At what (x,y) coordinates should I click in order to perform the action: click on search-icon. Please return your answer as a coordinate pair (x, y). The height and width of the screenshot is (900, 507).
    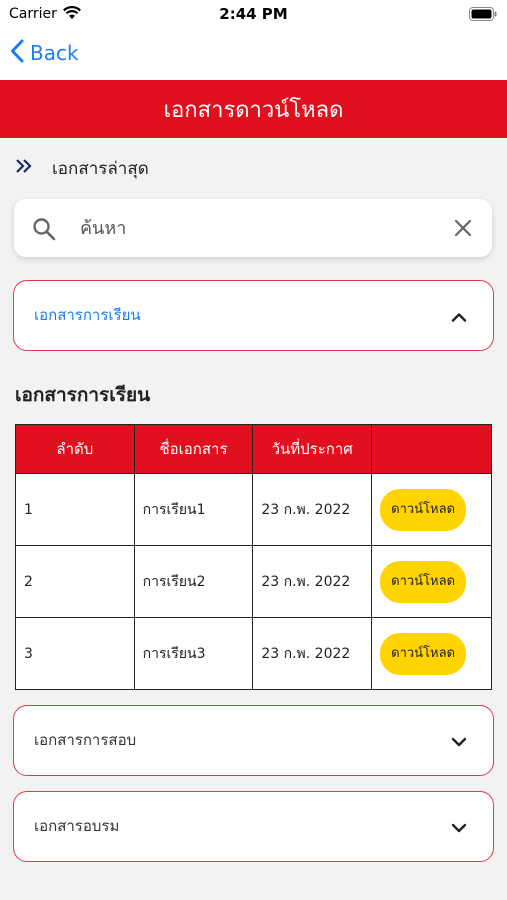
    Looking at the image, I should click on (44, 231).